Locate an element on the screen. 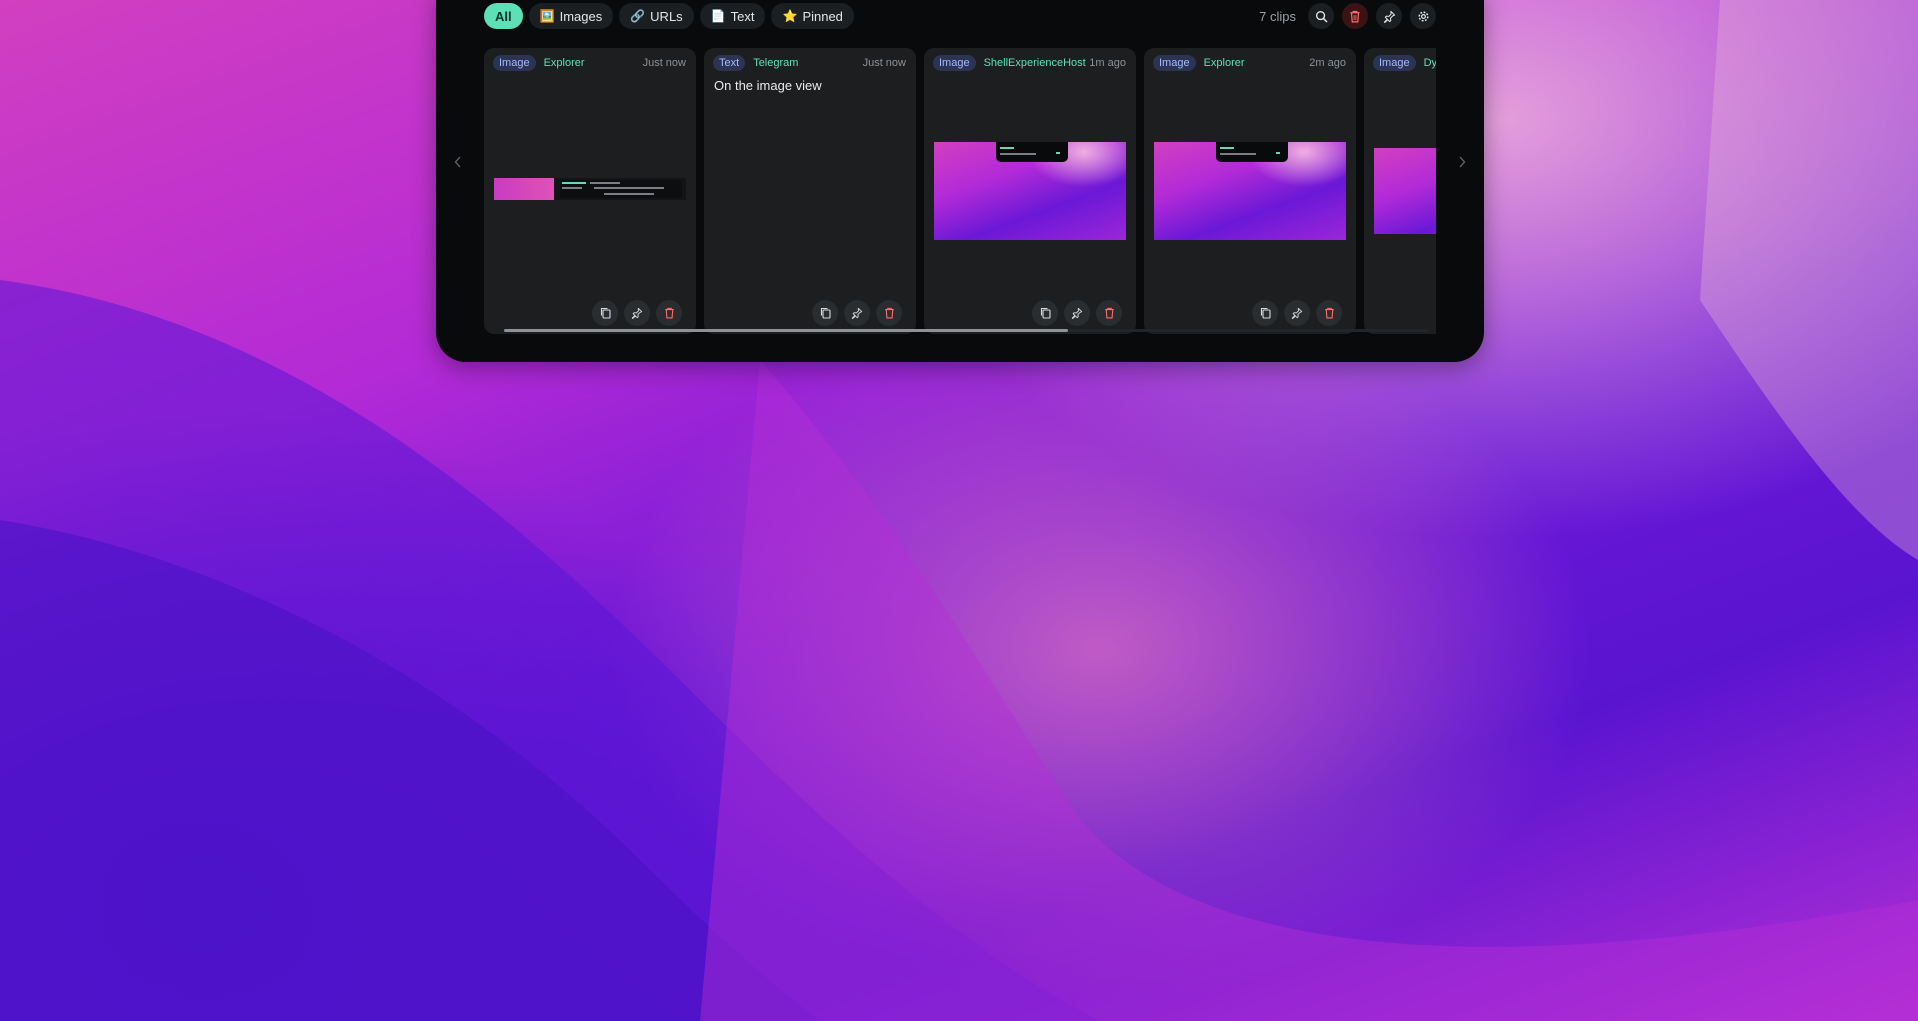 Image resolution: width=1918 pixels, height=1021 pixels. clip-card: Image ShellExperienceHost 1m ago is located at coordinates (1030, 191).